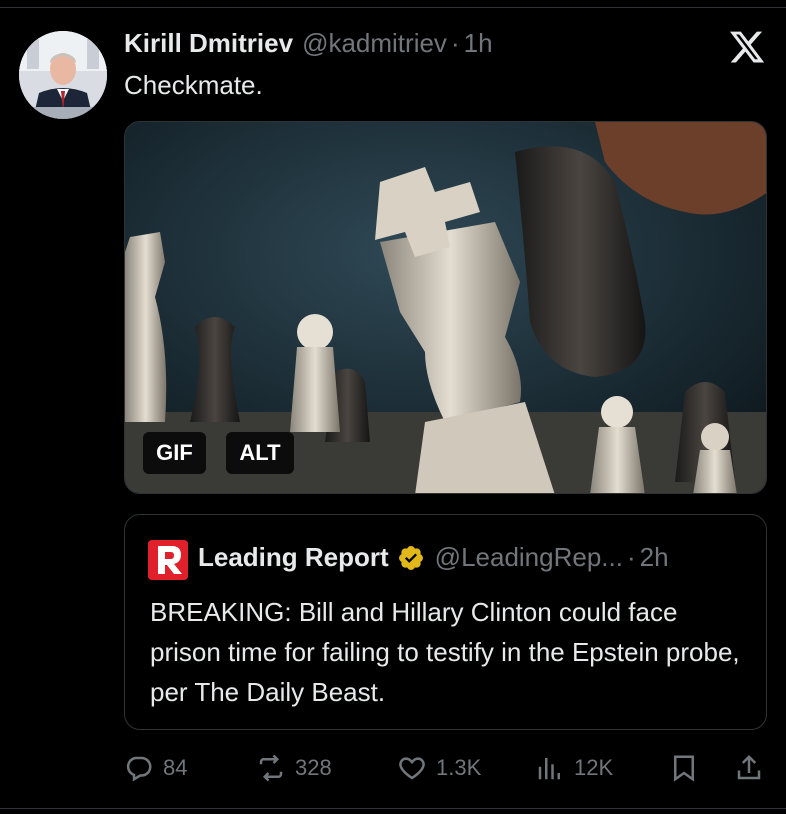  I want to click on views-button: 12K, so click(574, 768).